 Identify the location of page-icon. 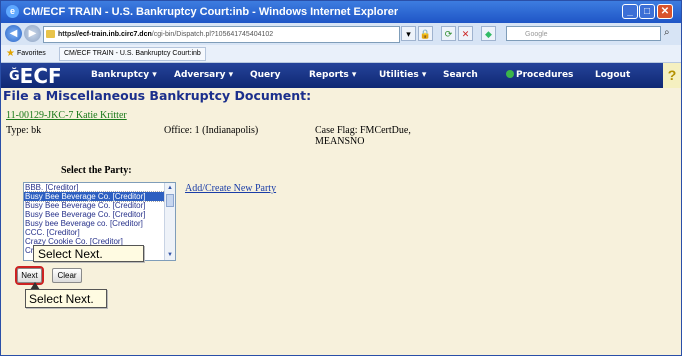
(50, 34).